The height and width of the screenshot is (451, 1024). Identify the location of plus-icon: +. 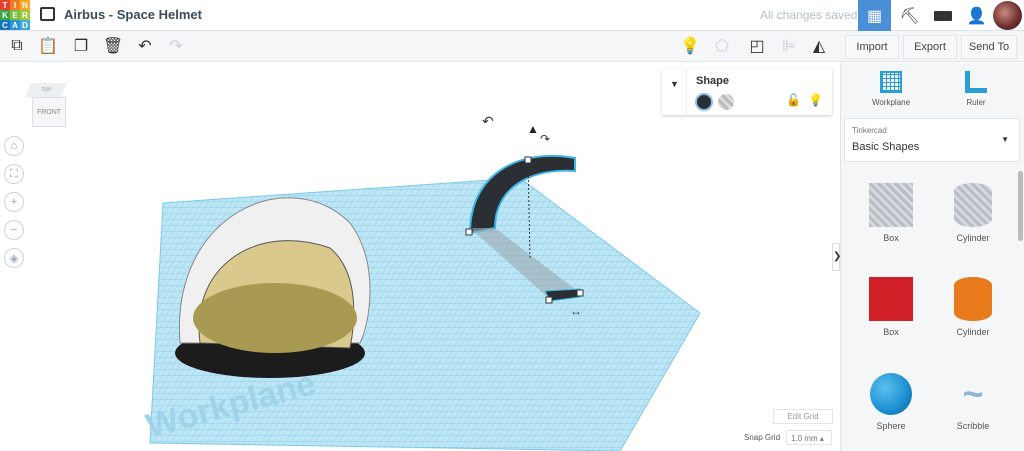
(14, 202).